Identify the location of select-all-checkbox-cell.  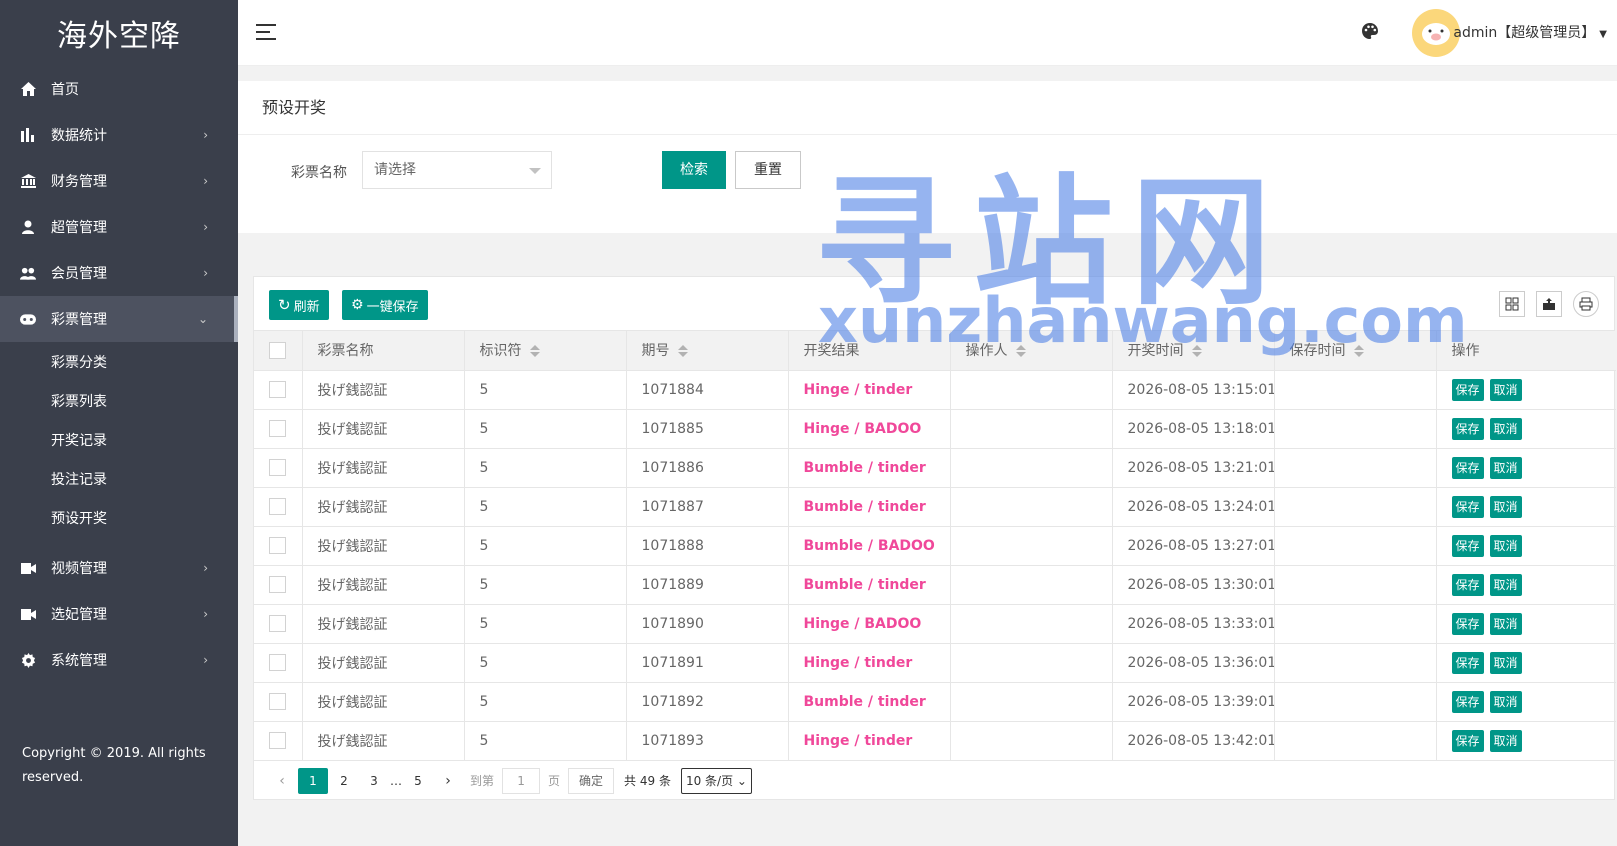
(278, 351).